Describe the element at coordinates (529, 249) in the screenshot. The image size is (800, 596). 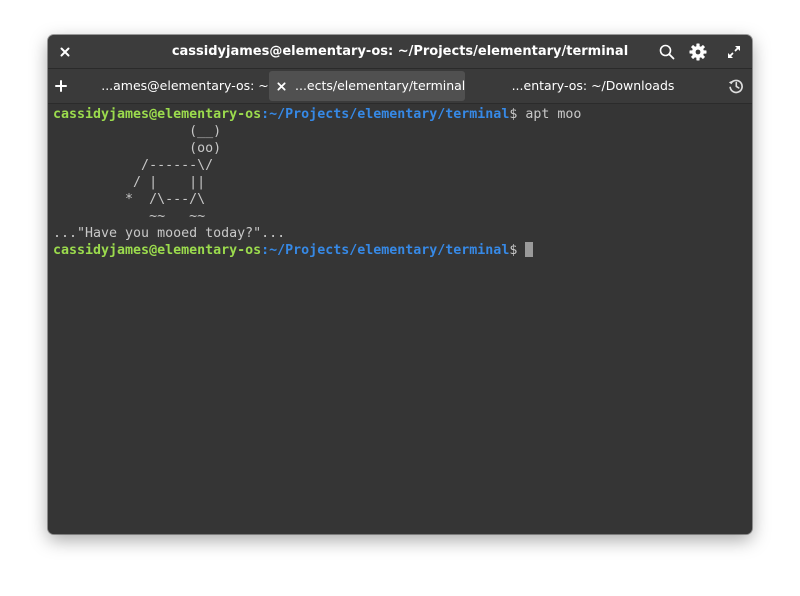
I see `text-cursor` at that location.